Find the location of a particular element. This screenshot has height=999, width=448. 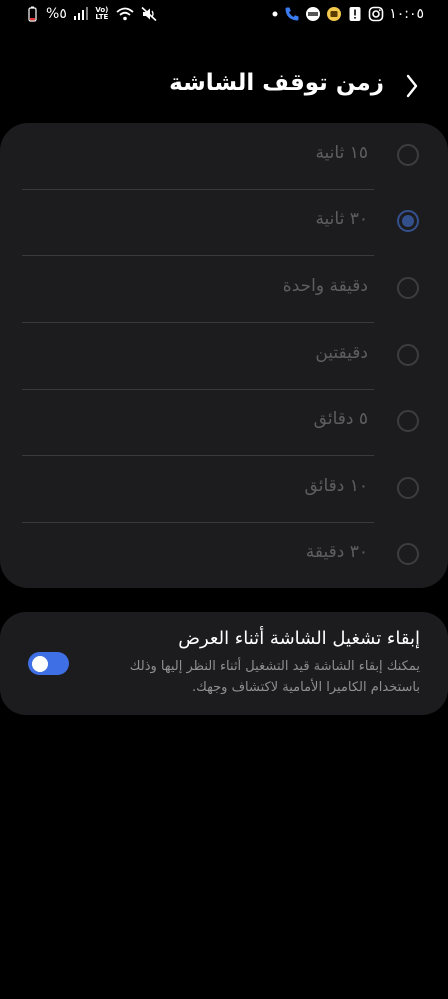

status-bar: %٥ Vo) LTE ١٠:٠٥ is located at coordinates (224, 15).